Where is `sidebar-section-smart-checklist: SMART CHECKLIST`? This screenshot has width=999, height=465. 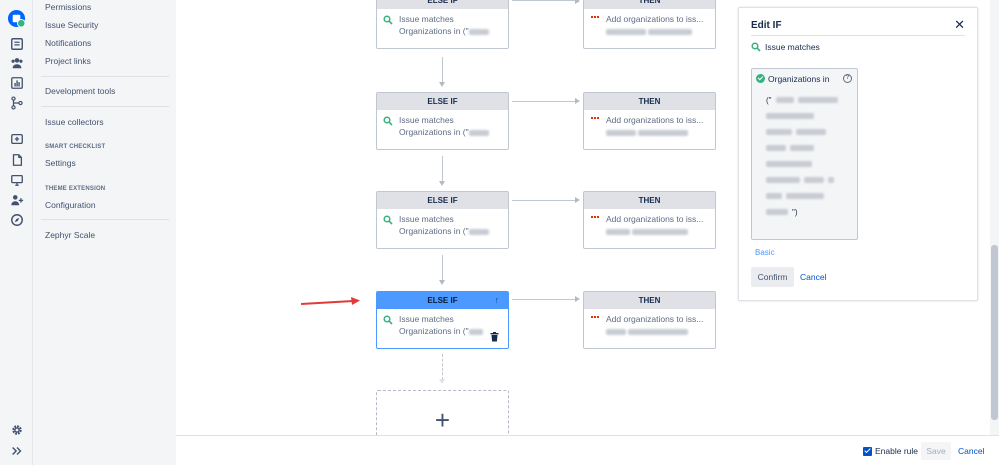
sidebar-section-smart-checklist: SMART CHECKLIST is located at coordinates (75, 147).